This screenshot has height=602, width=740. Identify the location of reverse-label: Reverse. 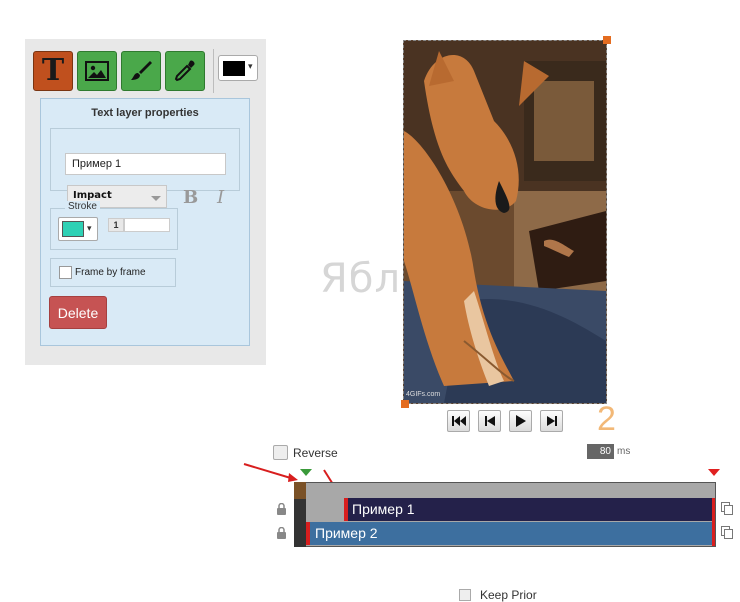
(315, 453).